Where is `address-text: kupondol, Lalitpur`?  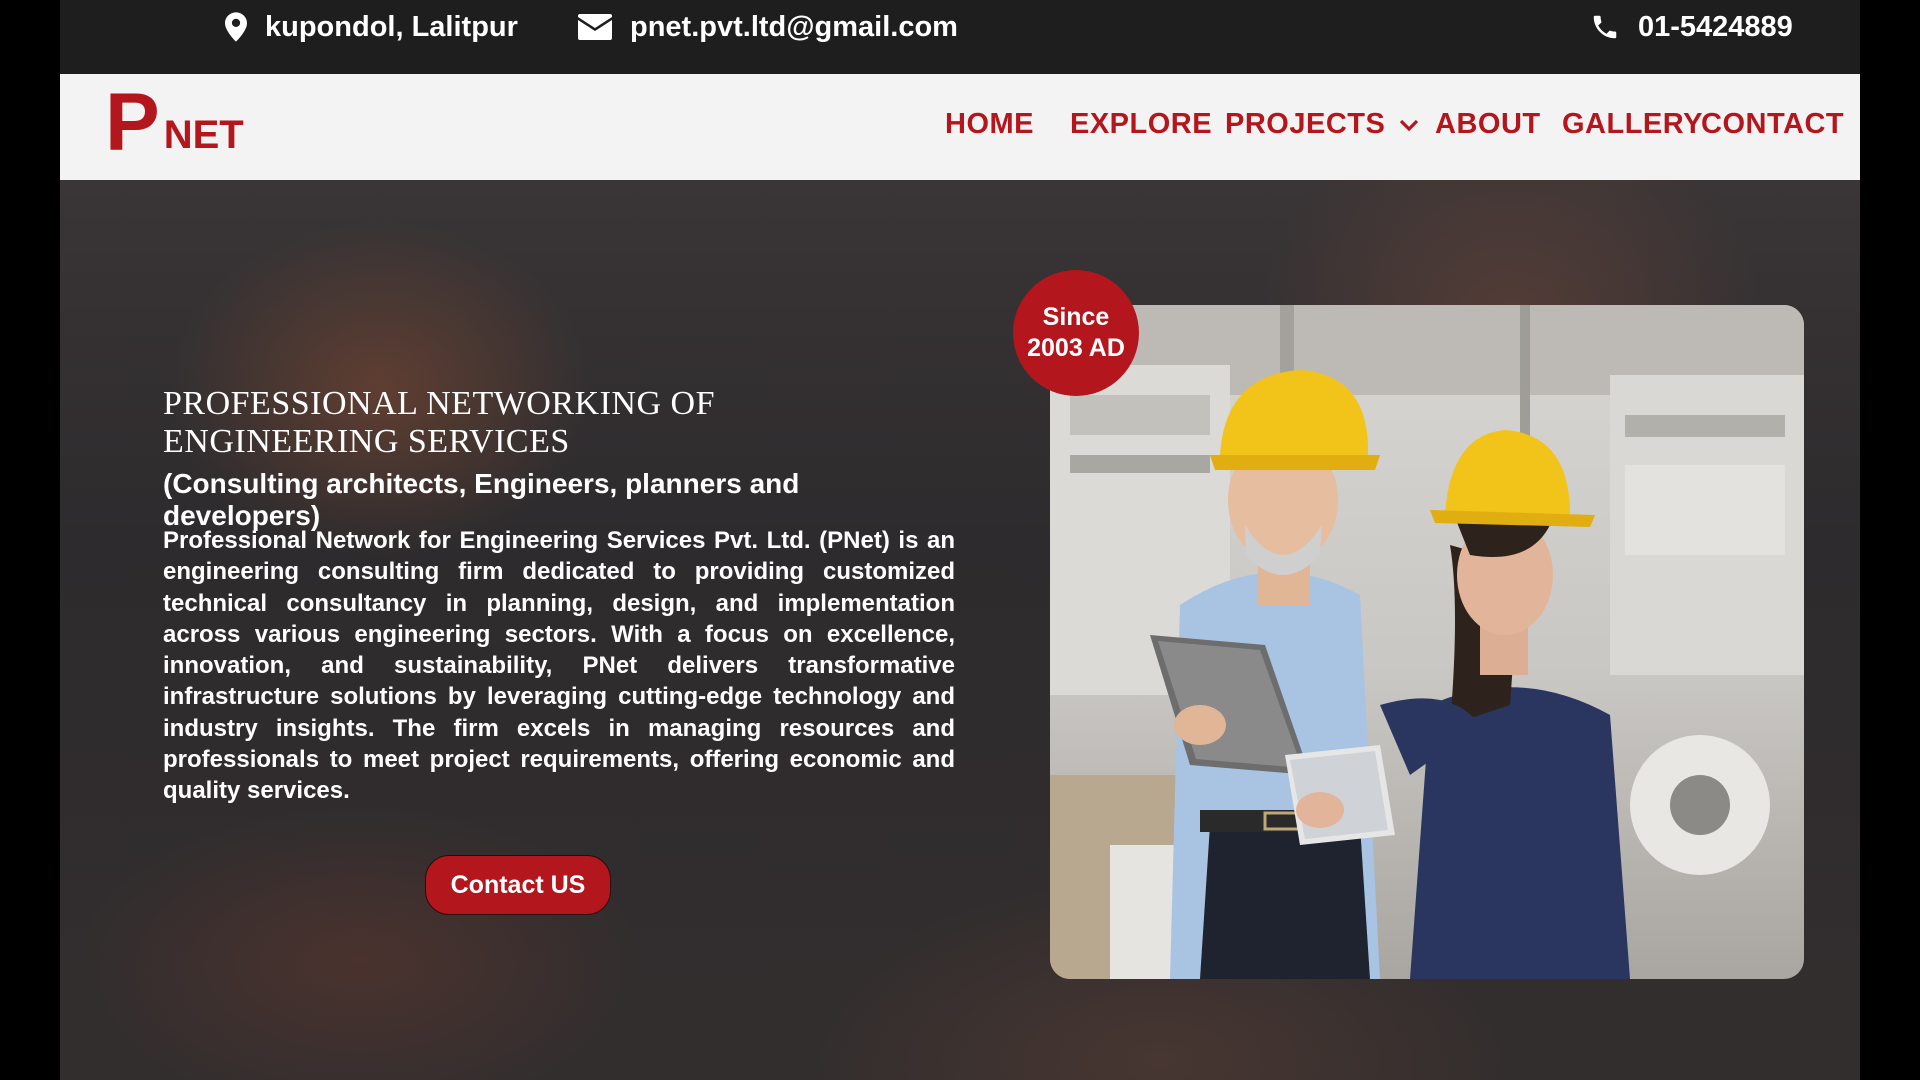 address-text: kupondol, Lalitpur is located at coordinates (391, 26).